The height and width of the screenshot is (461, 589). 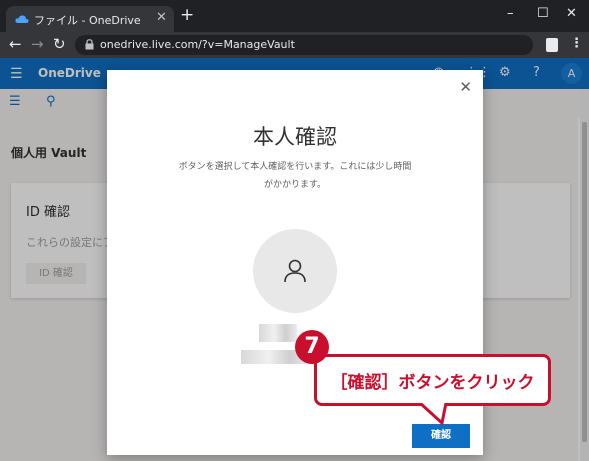 I want to click on callout-pointer, so click(x=433, y=414).